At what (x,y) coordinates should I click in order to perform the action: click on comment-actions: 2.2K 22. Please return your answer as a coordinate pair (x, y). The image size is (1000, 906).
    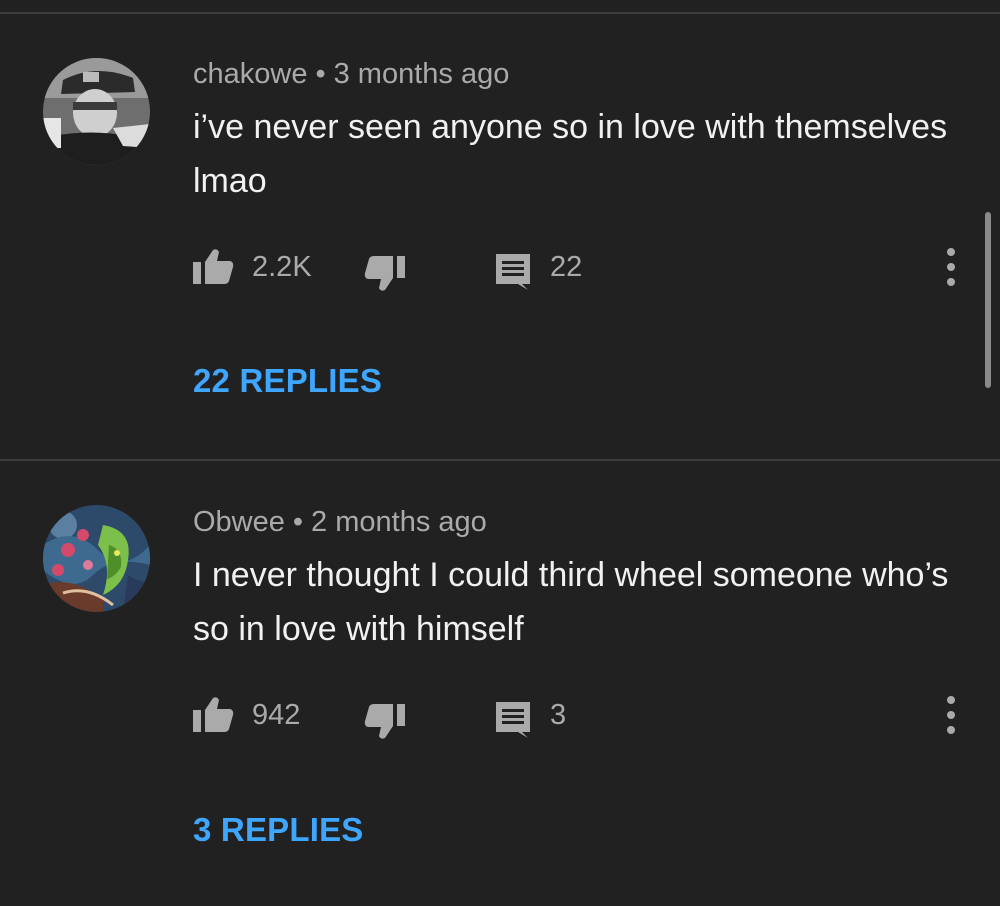
    Looking at the image, I should click on (500, 269).